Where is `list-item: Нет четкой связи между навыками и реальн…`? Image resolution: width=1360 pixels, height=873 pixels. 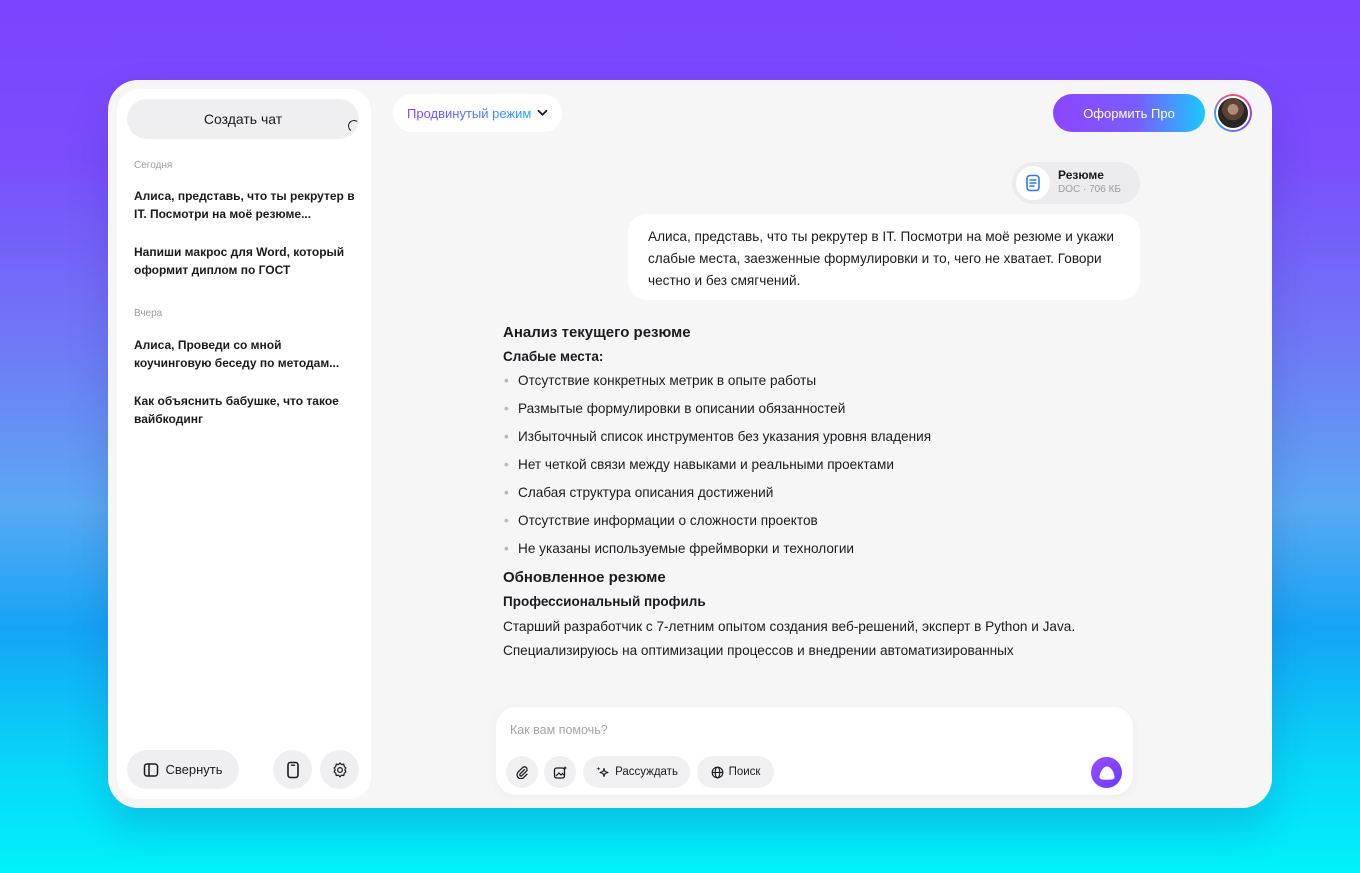
list-item: Нет четкой связи между навыками и реальн… is located at coordinates (743, 464).